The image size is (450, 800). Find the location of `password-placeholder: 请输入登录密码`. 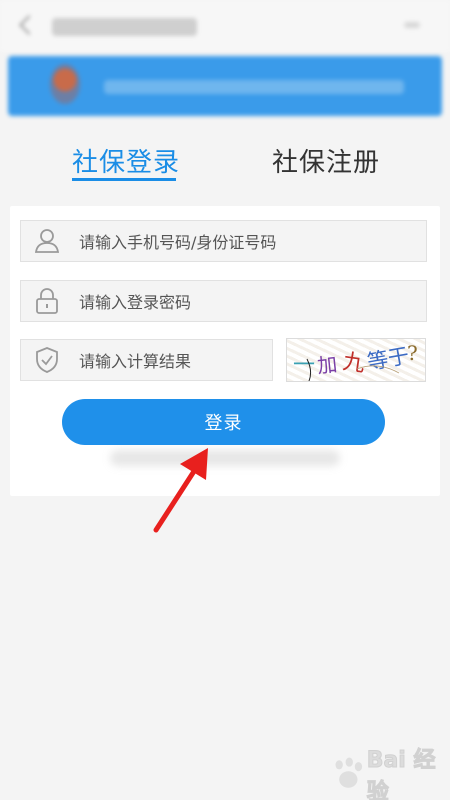

password-placeholder: 请输入登录密码 is located at coordinates (135, 302).